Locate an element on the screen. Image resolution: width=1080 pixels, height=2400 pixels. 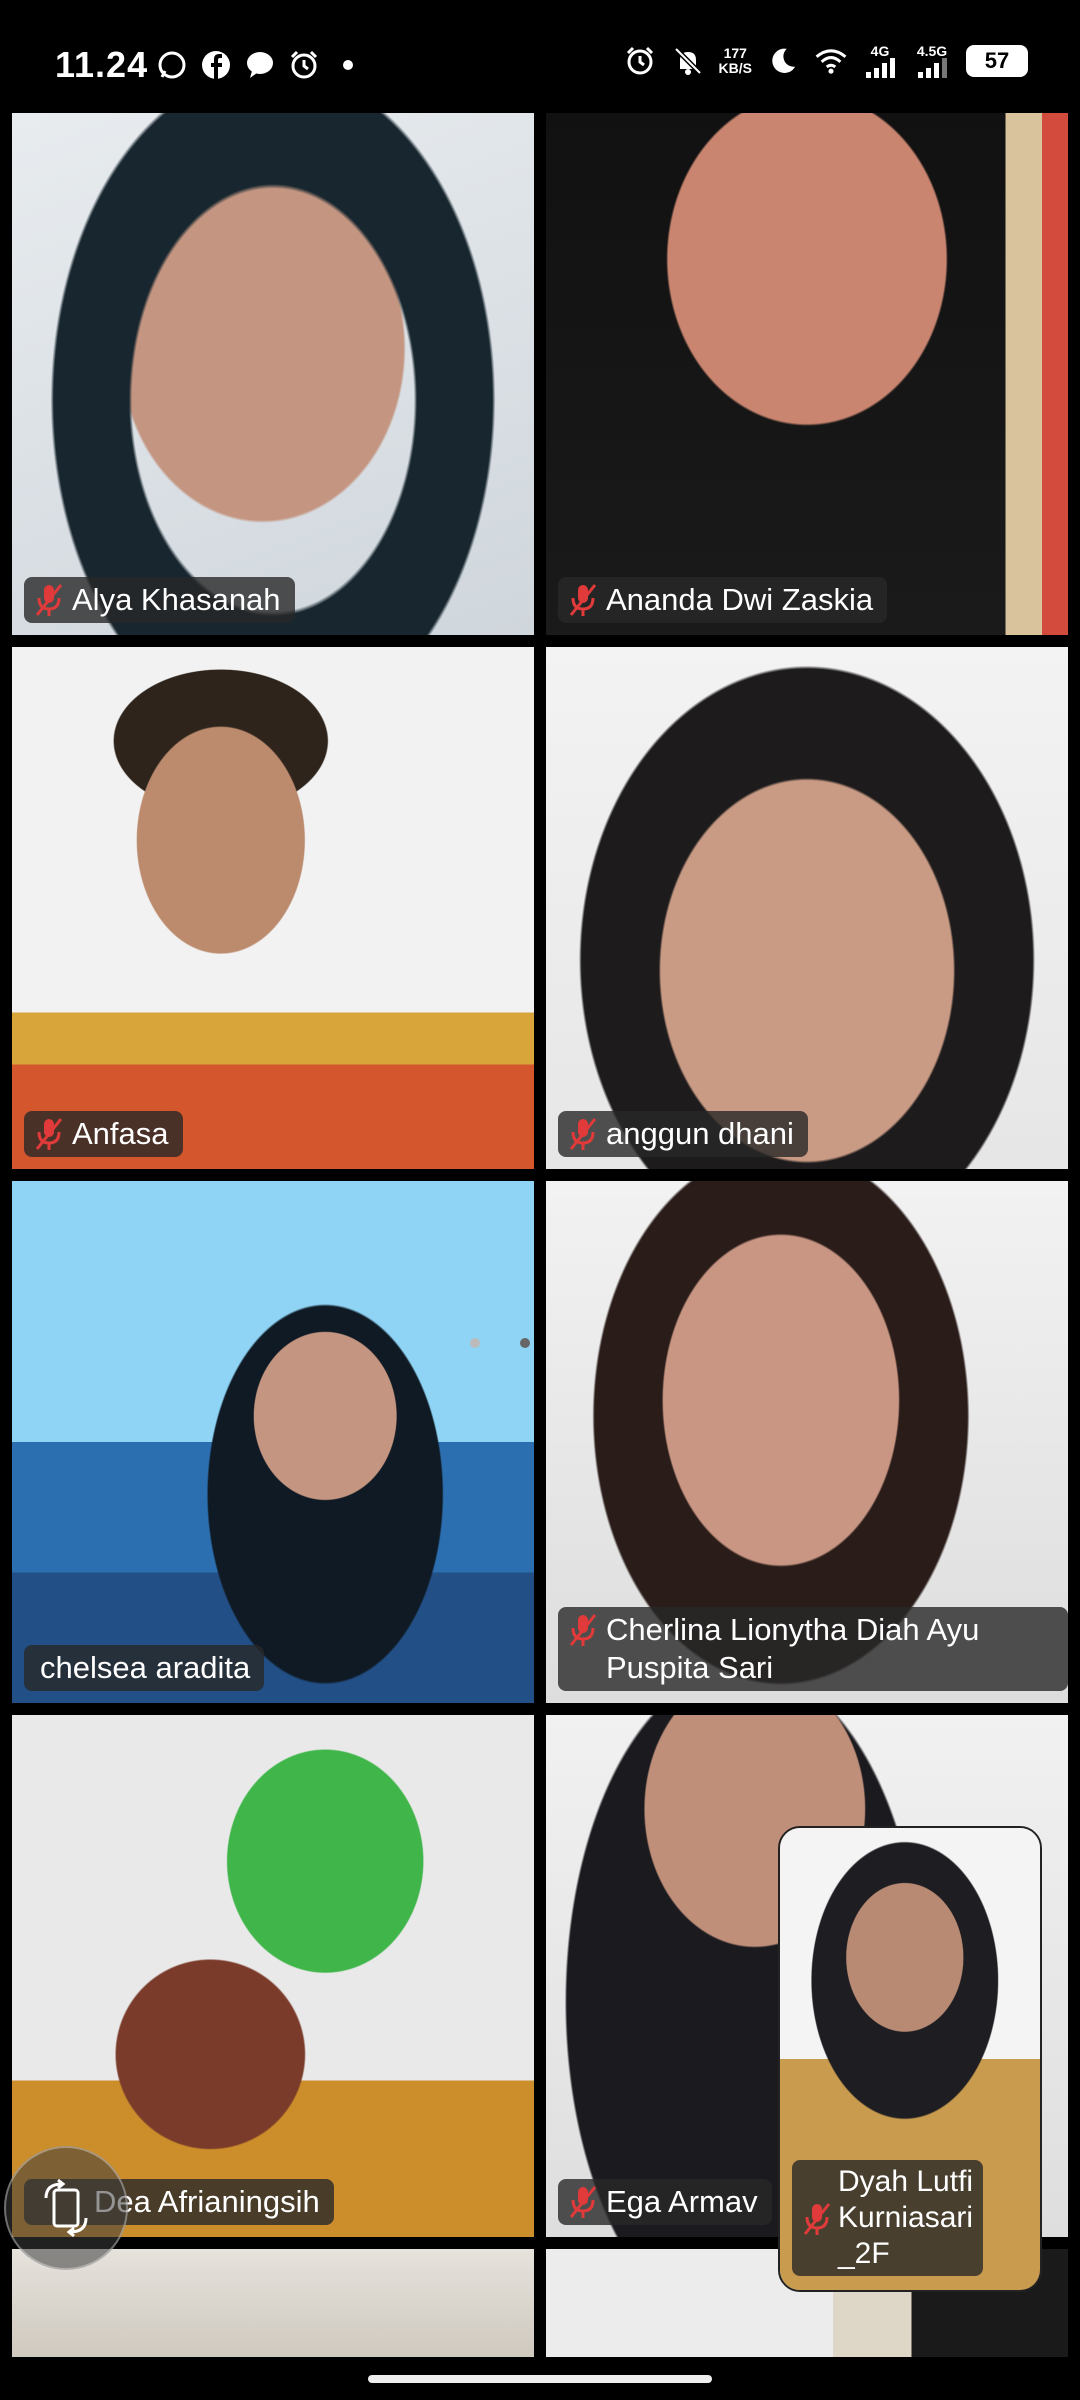
participant-name-tag: Ega Armav is located at coordinates (665, 2202).